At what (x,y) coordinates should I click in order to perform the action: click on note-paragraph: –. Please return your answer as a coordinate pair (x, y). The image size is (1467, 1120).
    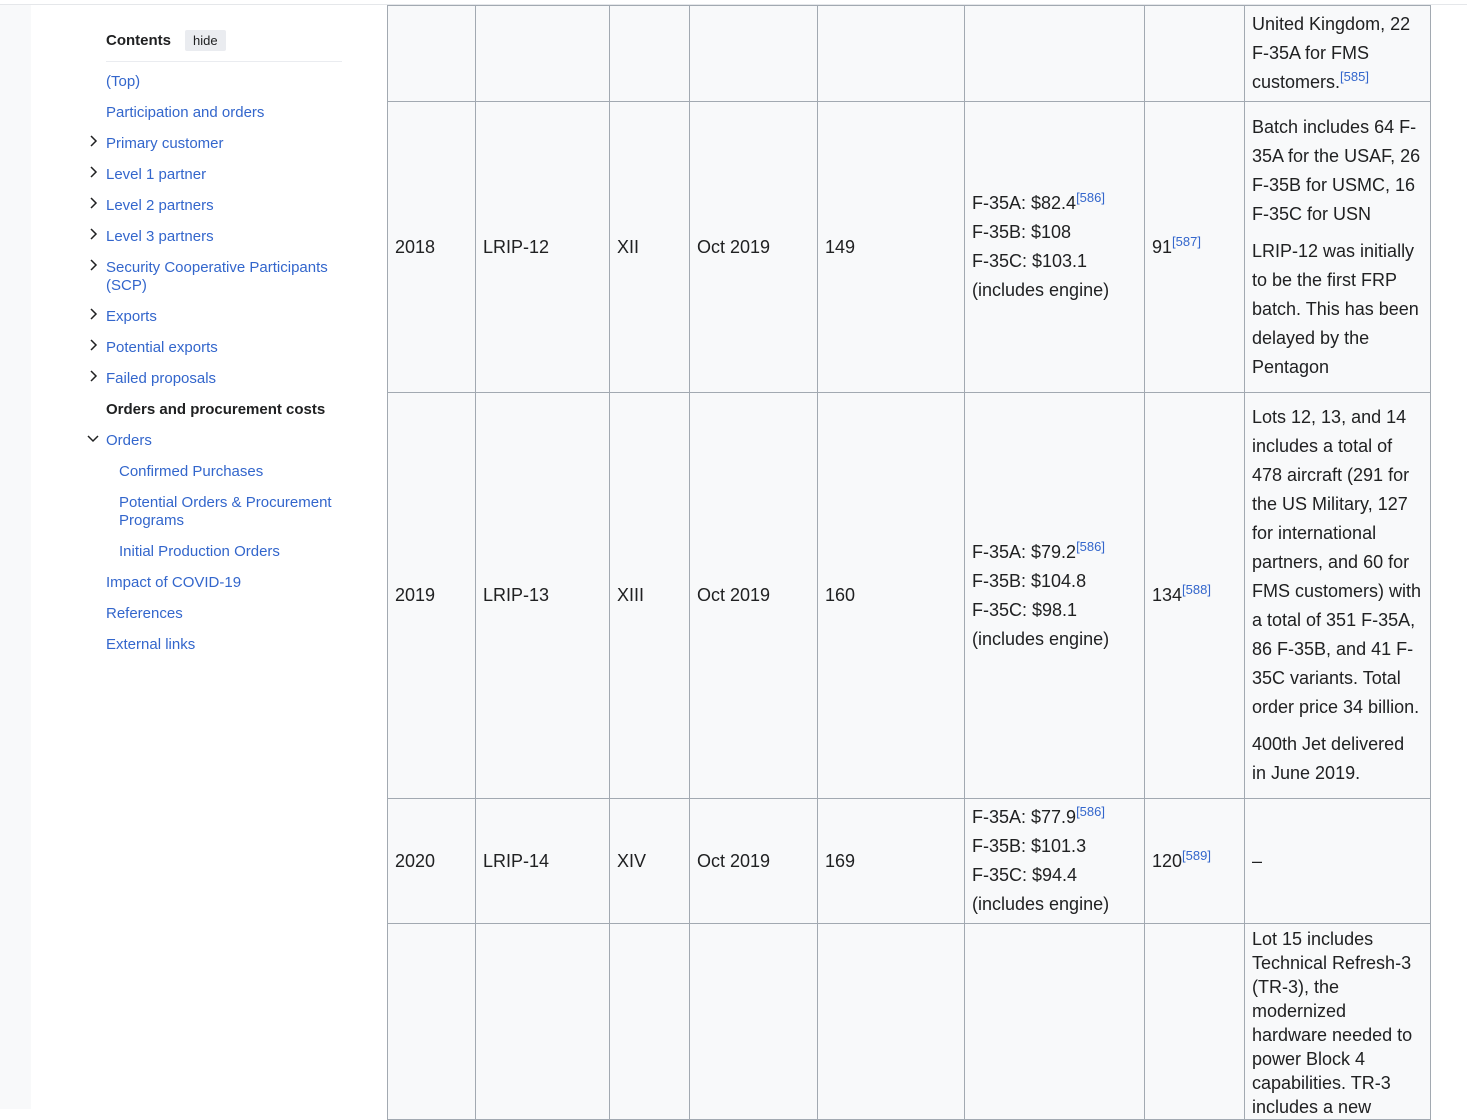
    Looking at the image, I should click on (1257, 860).